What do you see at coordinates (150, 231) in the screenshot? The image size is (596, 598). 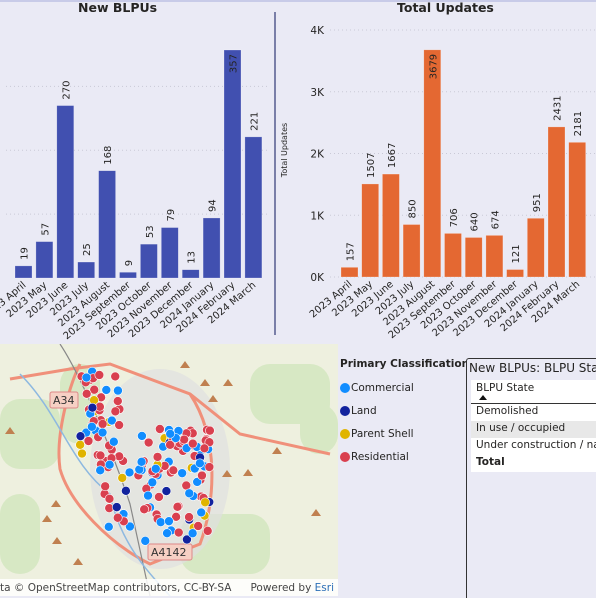 I see `data-label: 53` at bounding box center [150, 231].